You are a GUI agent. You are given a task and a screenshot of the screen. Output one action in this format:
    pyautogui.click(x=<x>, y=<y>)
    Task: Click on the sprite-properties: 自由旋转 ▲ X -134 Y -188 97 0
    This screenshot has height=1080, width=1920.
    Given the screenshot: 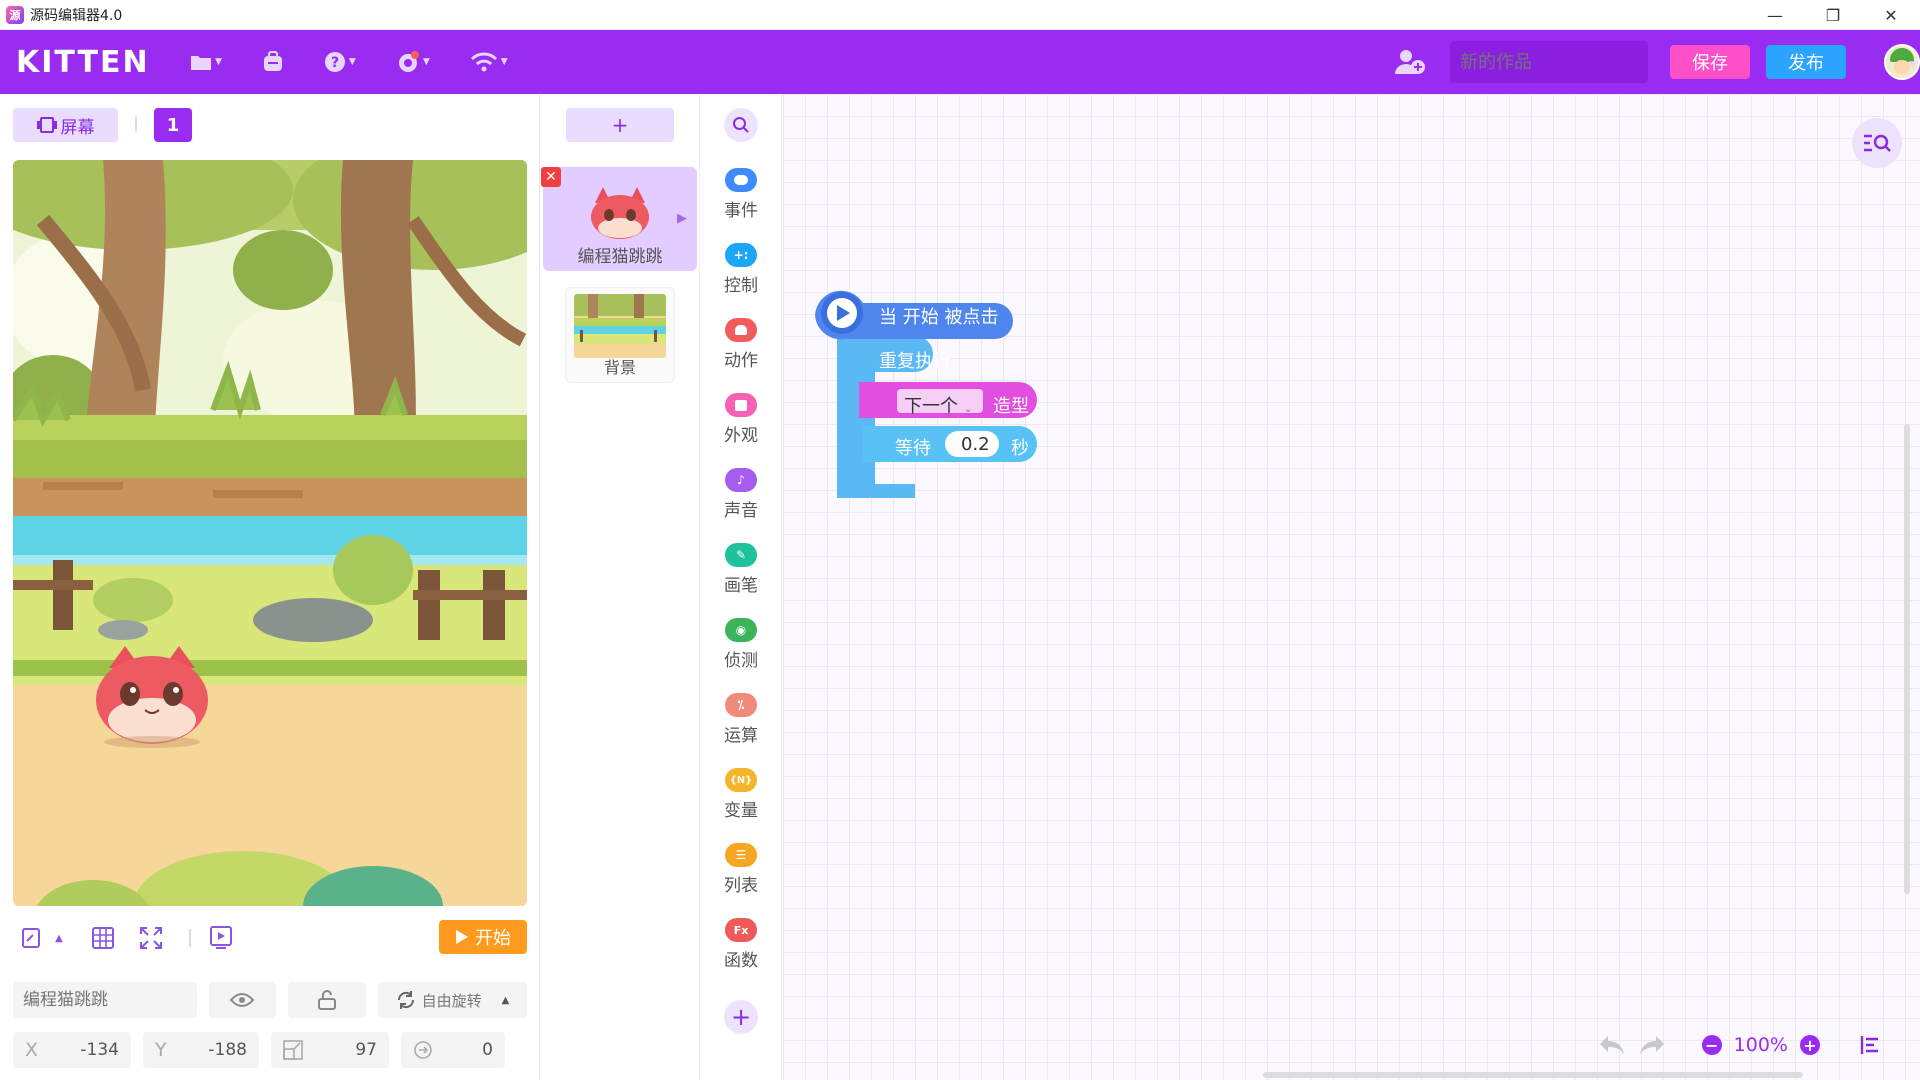 What is the action you would take?
    pyautogui.click(x=270, y=1031)
    